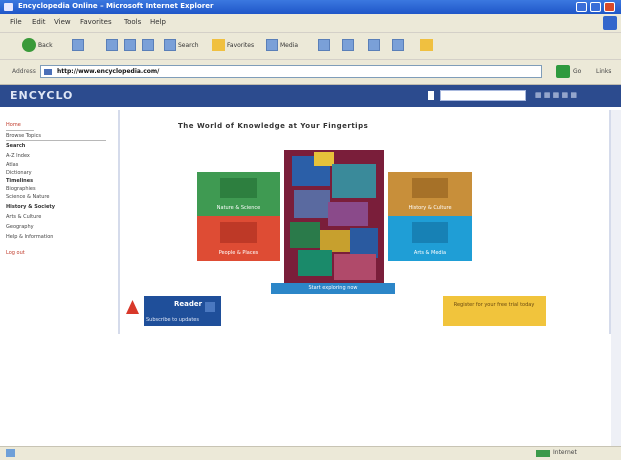 Image resolution: width=621 pixels, height=460 pixels. I want to click on home-button, so click(148, 45).